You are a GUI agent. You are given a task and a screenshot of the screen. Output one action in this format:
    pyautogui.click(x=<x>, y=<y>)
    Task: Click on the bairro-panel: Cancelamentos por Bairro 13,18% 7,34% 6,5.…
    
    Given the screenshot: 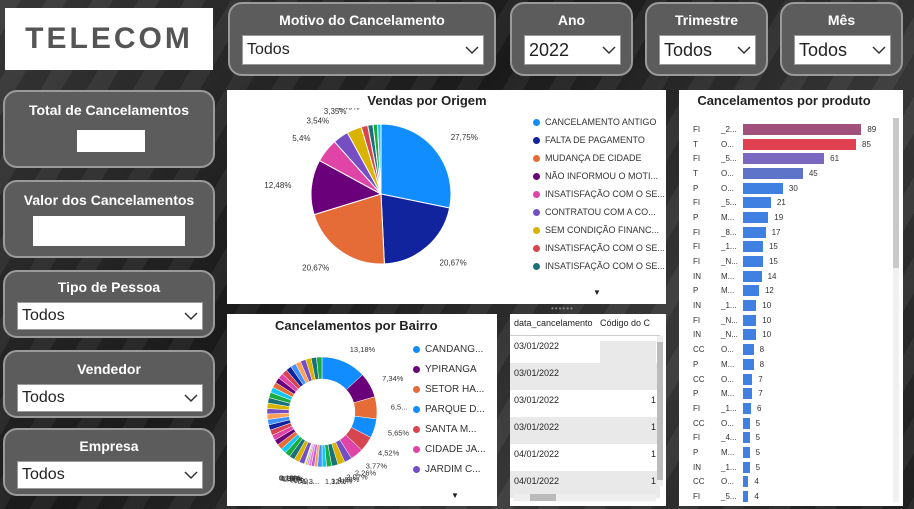 What is the action you would take?
    pyautogui.click(x=362, y=410)
    